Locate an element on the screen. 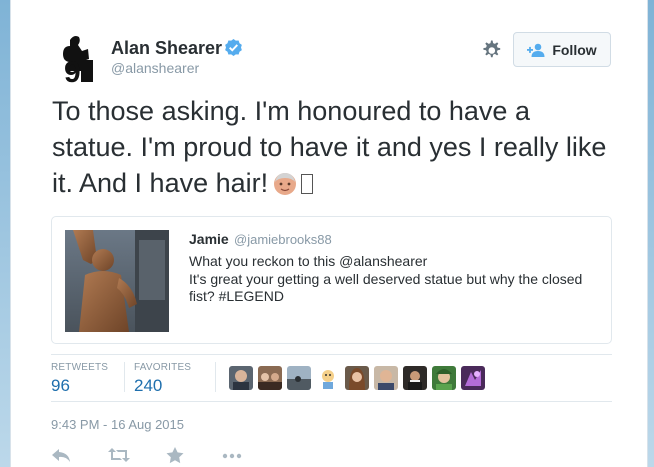  older-man-emoji is located at coordinates (285, 187).